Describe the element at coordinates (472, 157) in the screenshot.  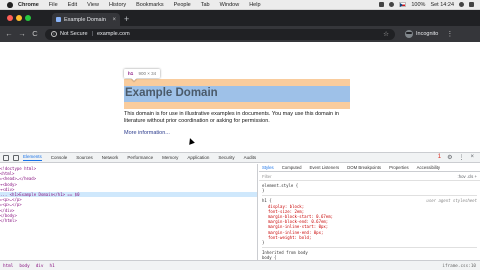
I see `devtools-close-icon: ×` at that location.